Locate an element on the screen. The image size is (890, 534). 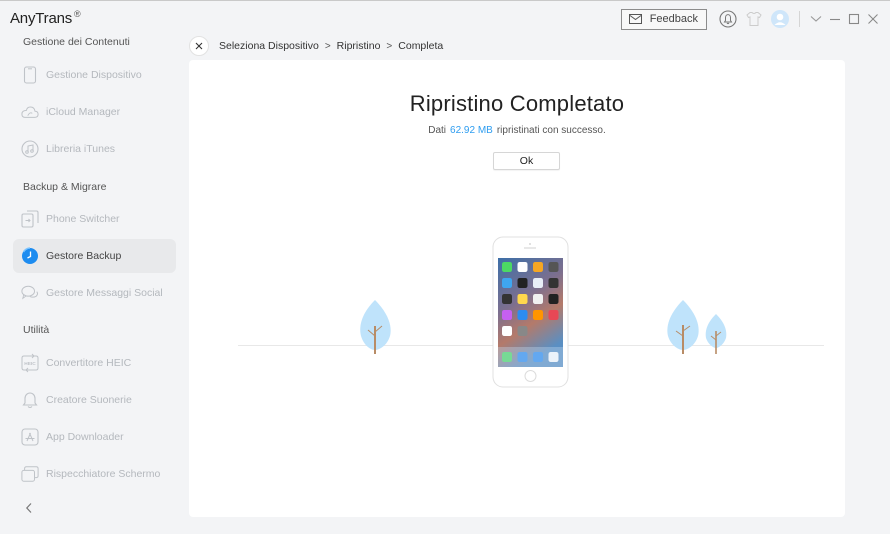
toolbar-divider is located at coordinates (799, 19).